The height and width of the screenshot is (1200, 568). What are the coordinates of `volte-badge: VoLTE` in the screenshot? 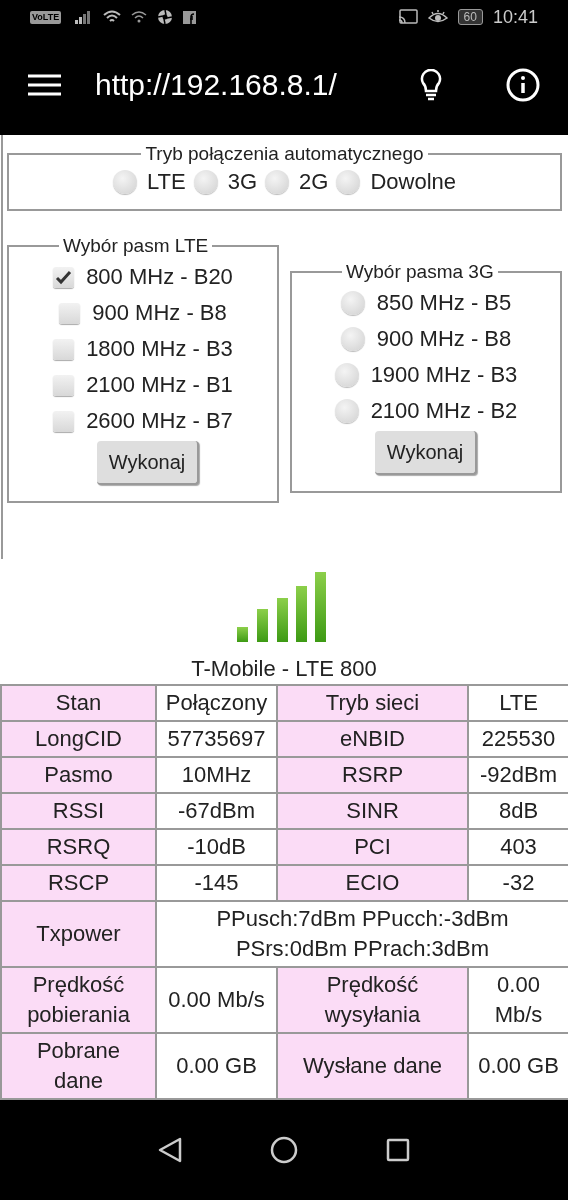 It's located at (46, 17).